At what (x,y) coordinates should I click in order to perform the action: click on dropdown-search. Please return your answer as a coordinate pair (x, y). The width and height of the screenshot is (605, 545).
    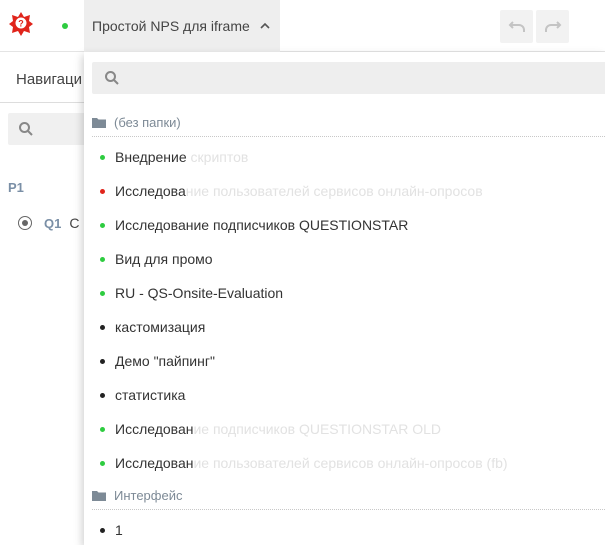
    Looking at the image, I should click on (348, 78).